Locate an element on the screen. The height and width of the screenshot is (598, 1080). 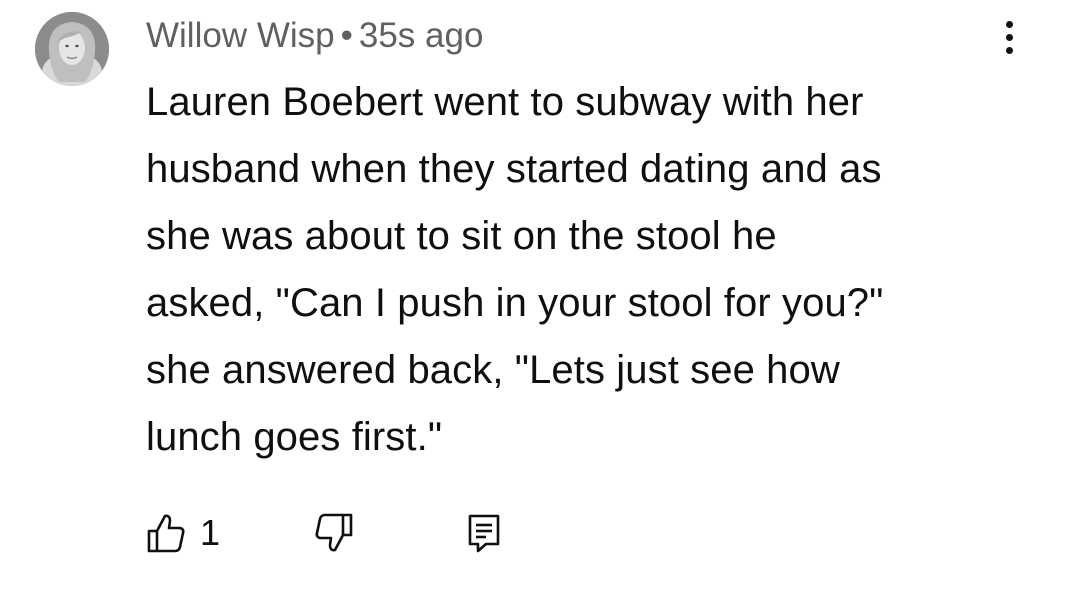
dislike-button is located at coordinates (334, 533).